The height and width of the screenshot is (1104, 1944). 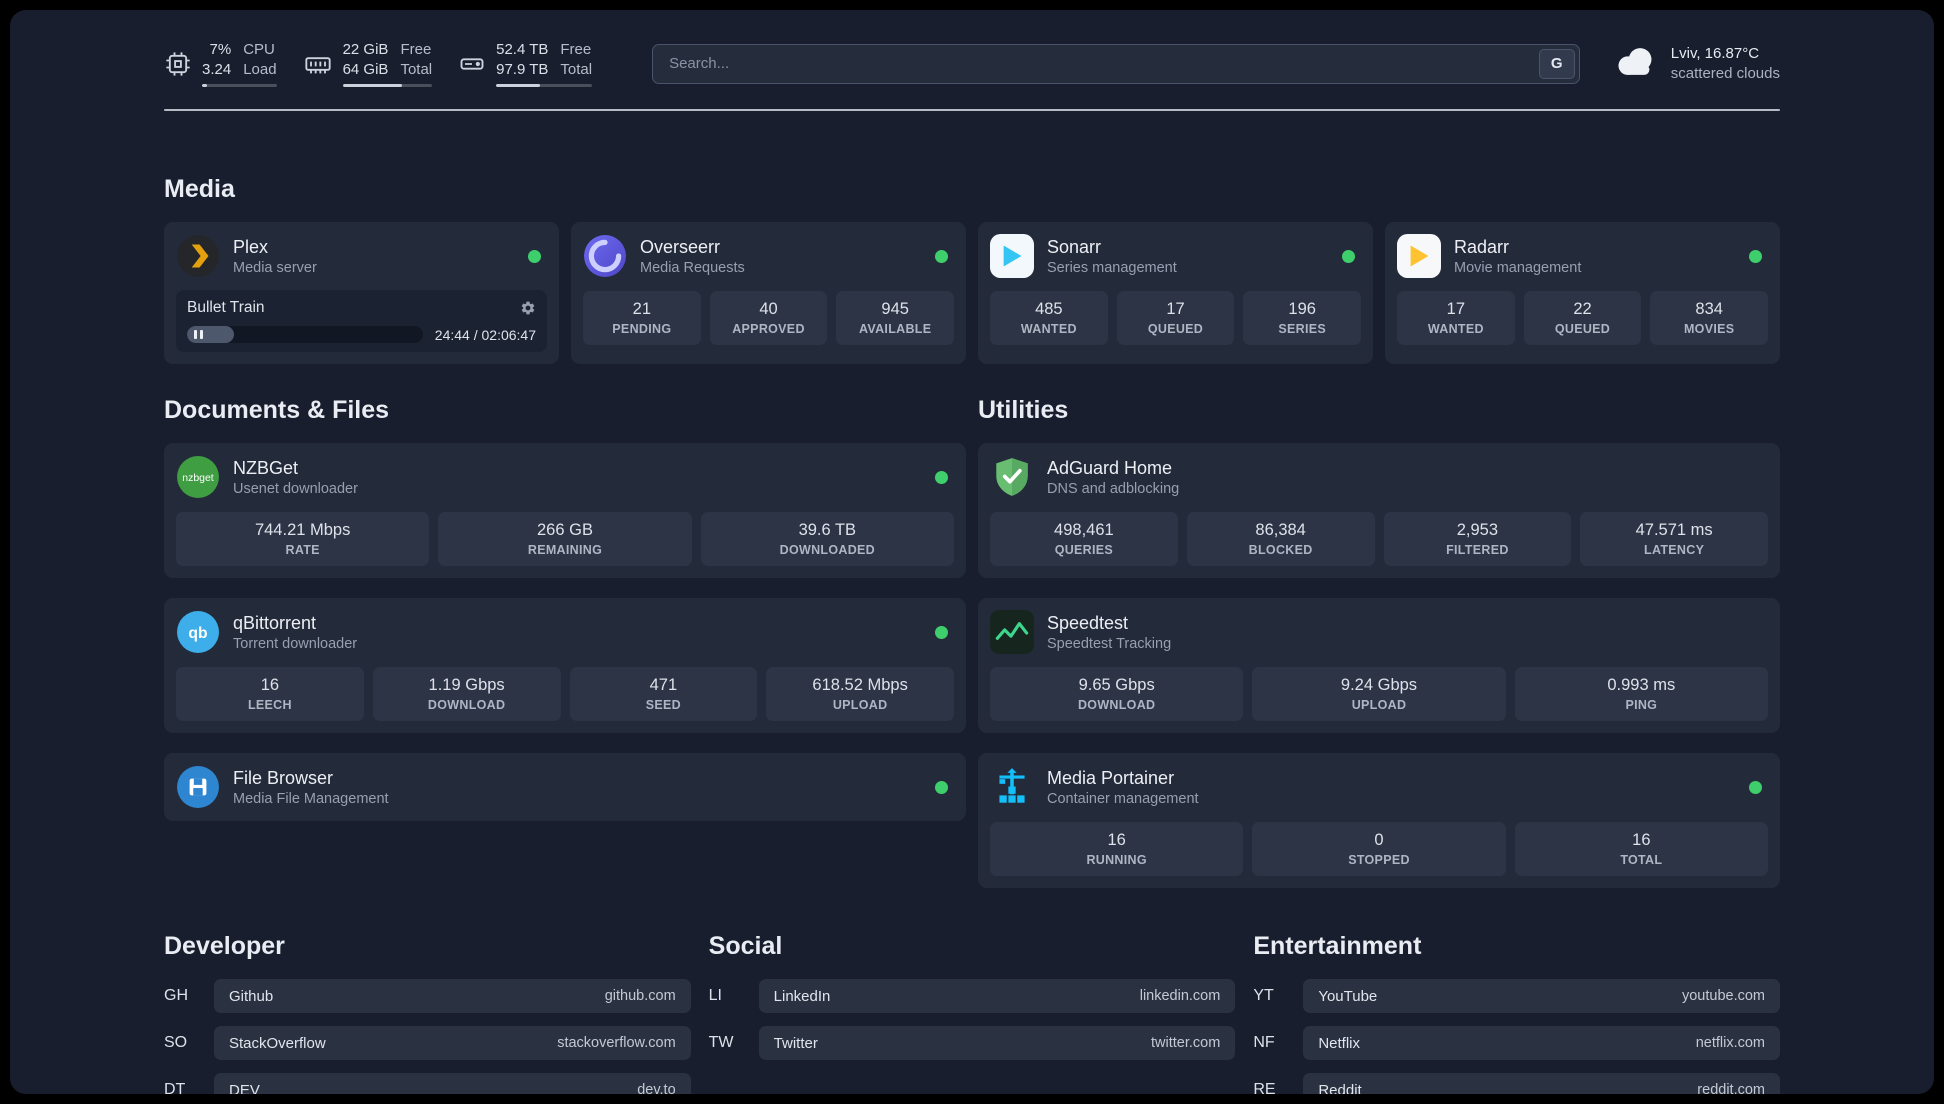 What do you see at coordinates (275, 256) in the screenshot?
I see `service-link-plex: Plex Media server` at bounding box center [275, 256].